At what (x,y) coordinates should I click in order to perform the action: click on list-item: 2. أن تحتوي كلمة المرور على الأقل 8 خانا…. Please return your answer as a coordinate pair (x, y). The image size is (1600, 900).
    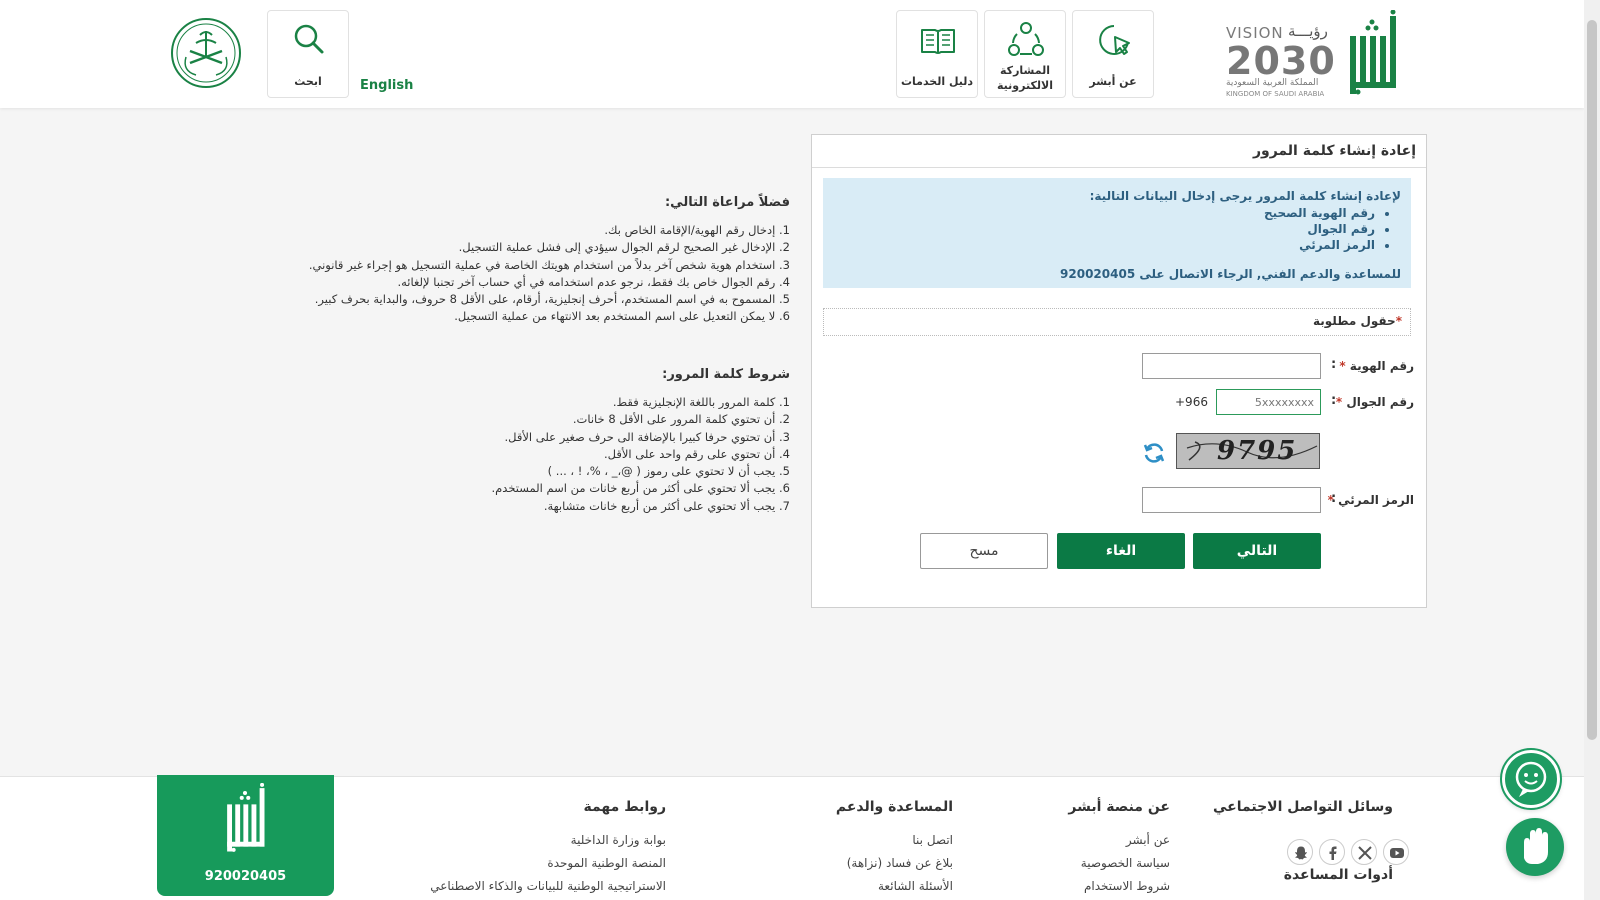
    Looking at the image, I should click on (681, 419).